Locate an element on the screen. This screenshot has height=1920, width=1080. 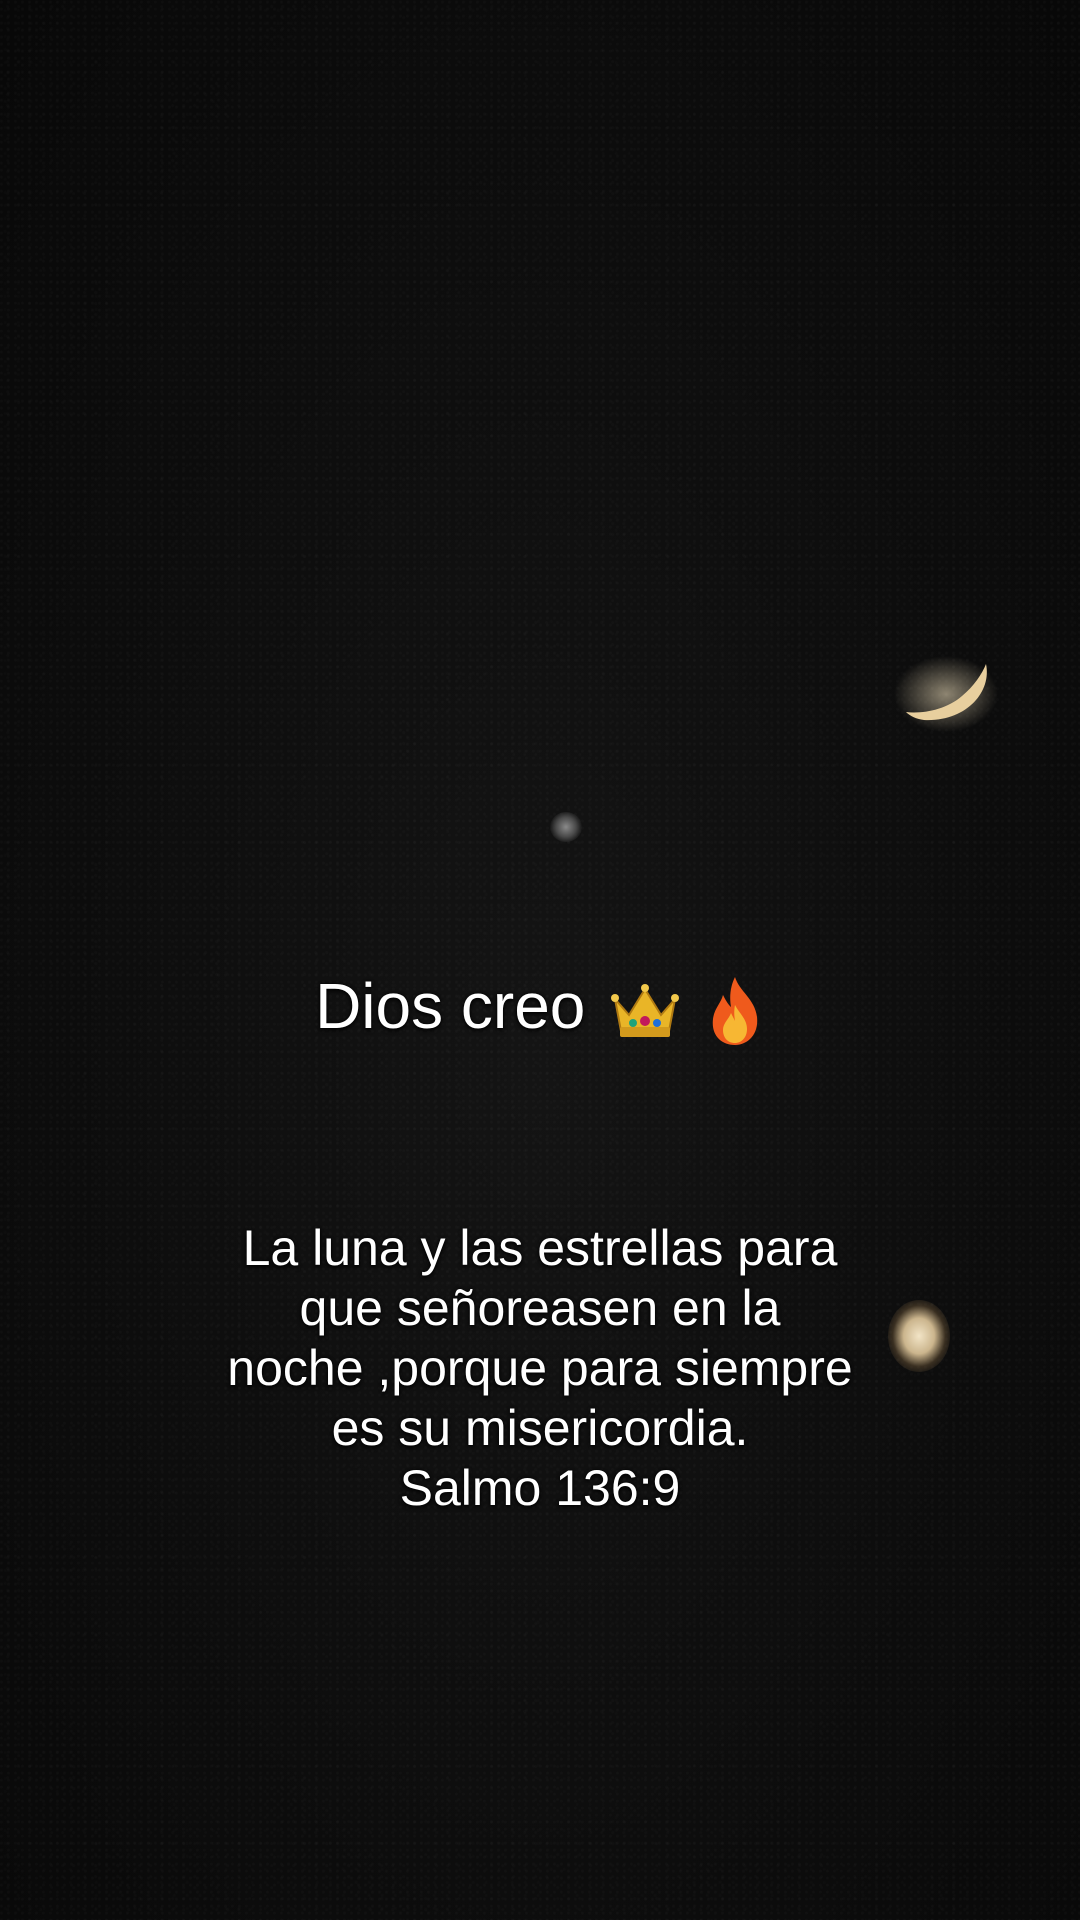
verse-line: que señoreasen en la is located at coordinates (540, 1308).